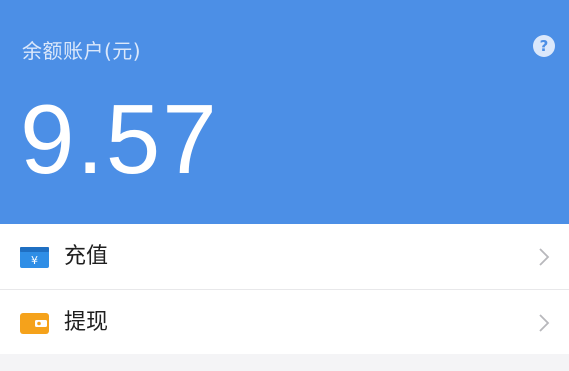  What do you see at coordinates (34, 323) in the screenshot?
I see `withdraw-icon` at bounding box center [34, 323].